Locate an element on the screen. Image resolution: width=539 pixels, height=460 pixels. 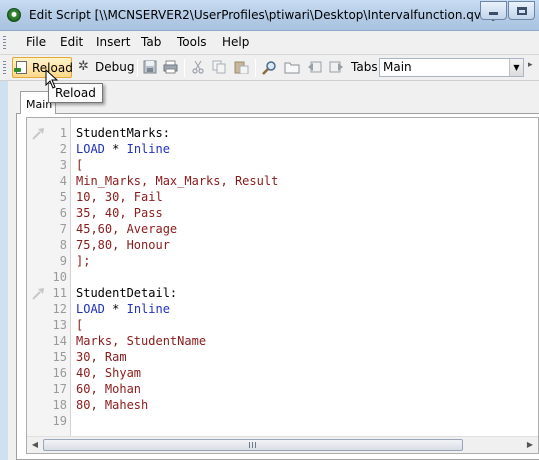
menubar-grip is located at coordinates (4, 43).